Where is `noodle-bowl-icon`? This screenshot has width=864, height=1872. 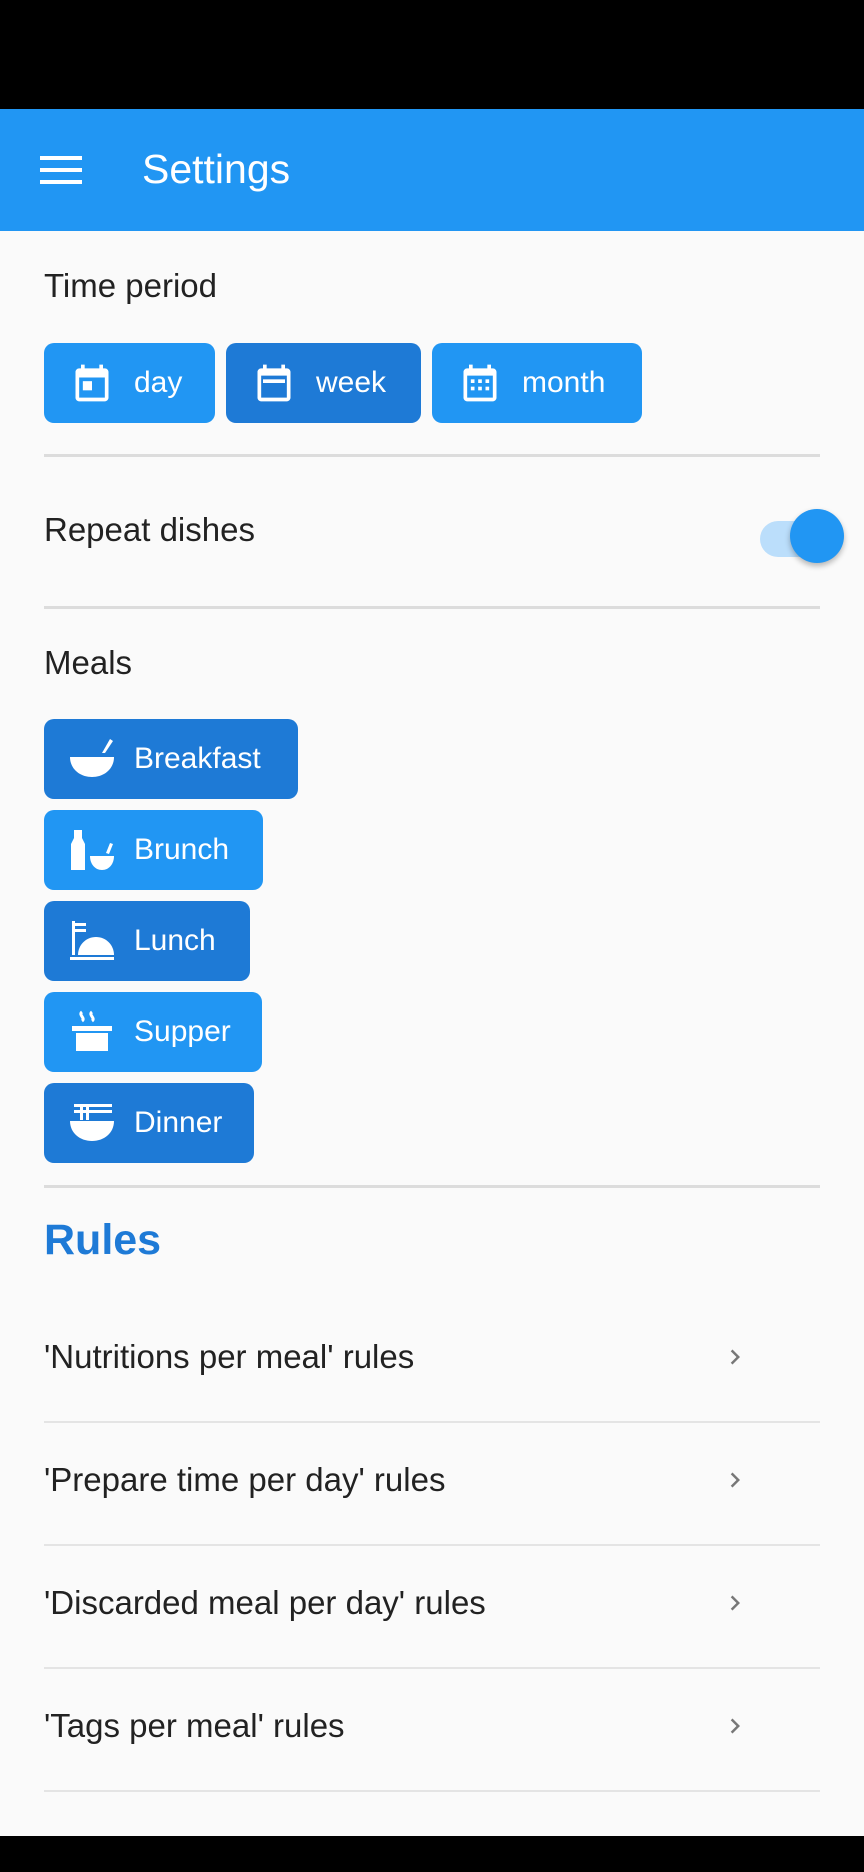 noodle-bowl-icon is located at coordinates (92, 1123).